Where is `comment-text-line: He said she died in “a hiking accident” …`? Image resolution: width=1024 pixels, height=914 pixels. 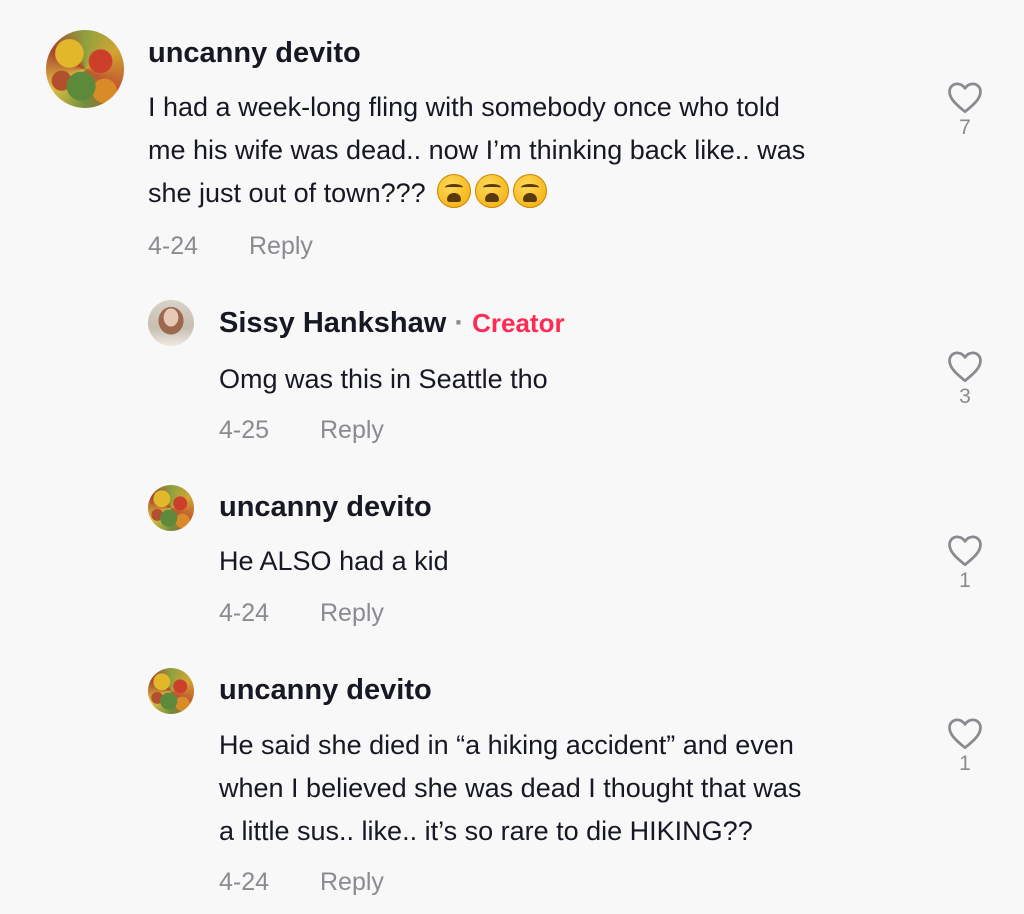 comment-text-line: He said she died in “a hiking accident” … is located at coordinates (506, 745).